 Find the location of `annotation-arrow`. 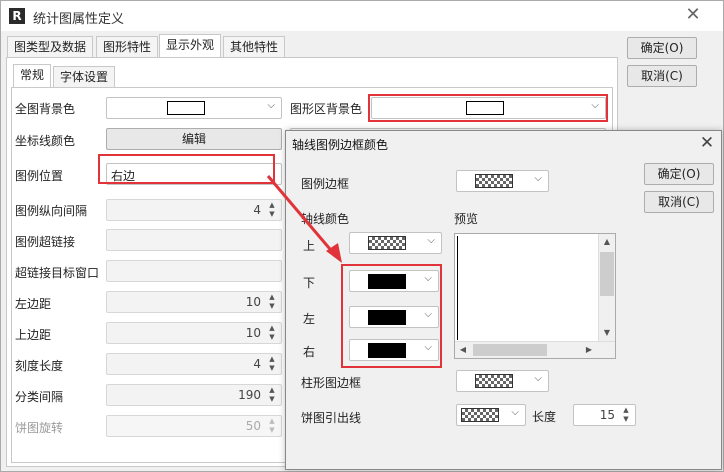

annotation-arrow is located at coordinates (304, 219).